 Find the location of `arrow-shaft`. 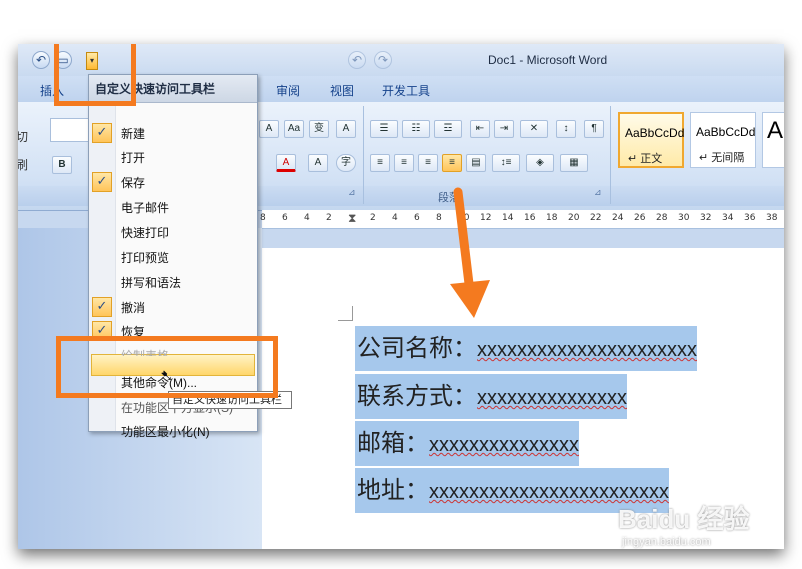

arrow-shaft is located at coordinates (464, 242).